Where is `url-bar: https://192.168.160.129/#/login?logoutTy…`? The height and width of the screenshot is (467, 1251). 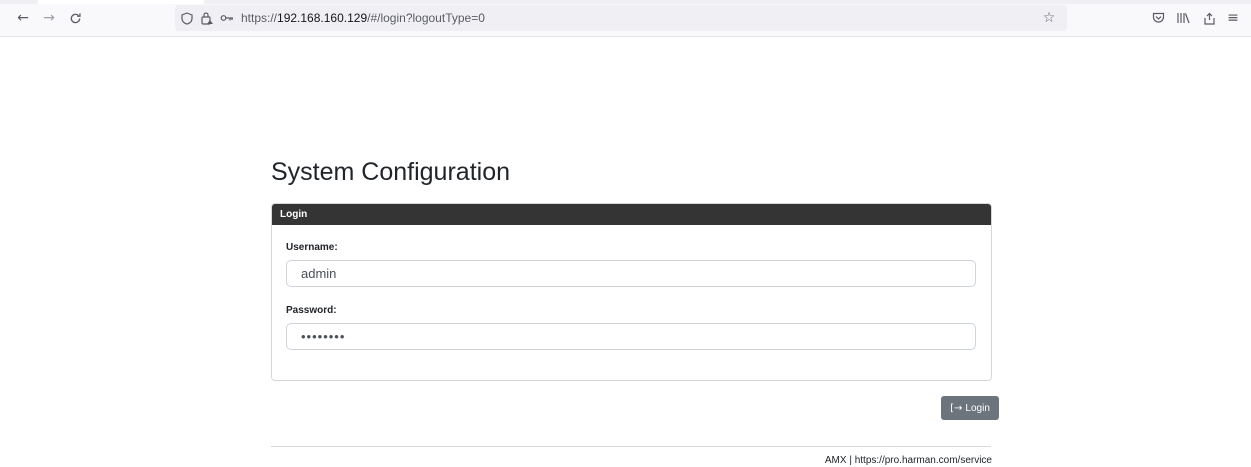
url-bar: https://192.168.160.129/#/login?logoutTy… is located at coordinates (621, 18).